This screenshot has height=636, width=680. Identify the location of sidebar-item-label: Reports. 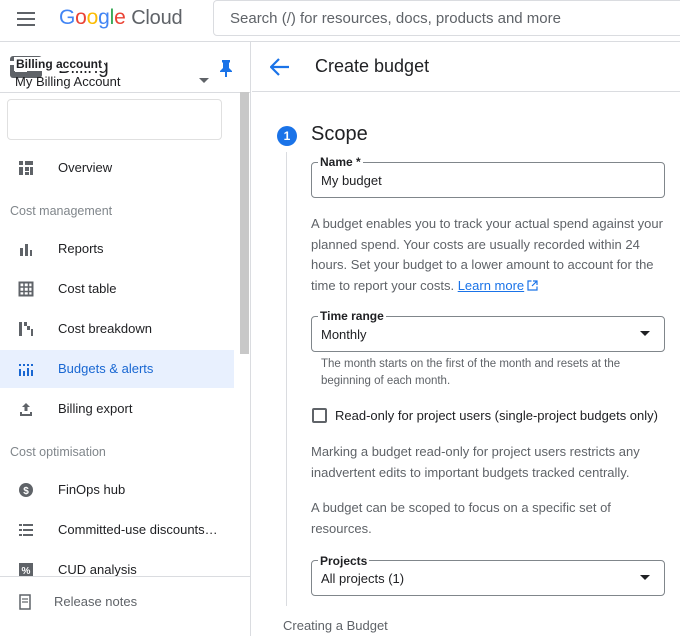
(81, 248).